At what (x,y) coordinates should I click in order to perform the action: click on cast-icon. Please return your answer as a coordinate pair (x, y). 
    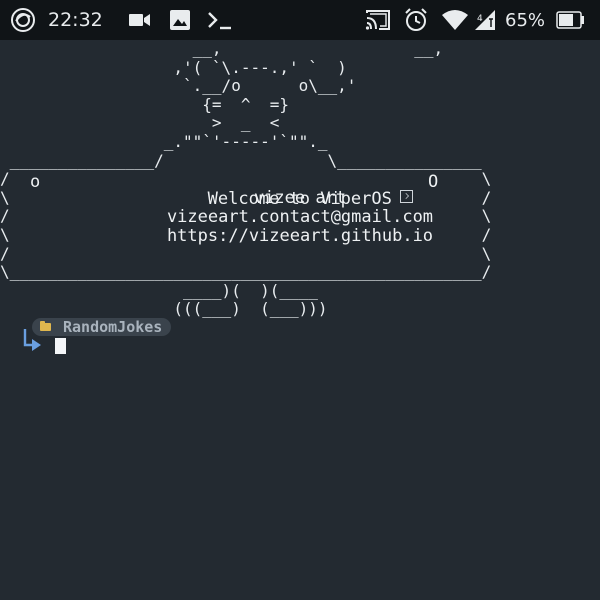
    Looking at the image, I should click on (377, 20).